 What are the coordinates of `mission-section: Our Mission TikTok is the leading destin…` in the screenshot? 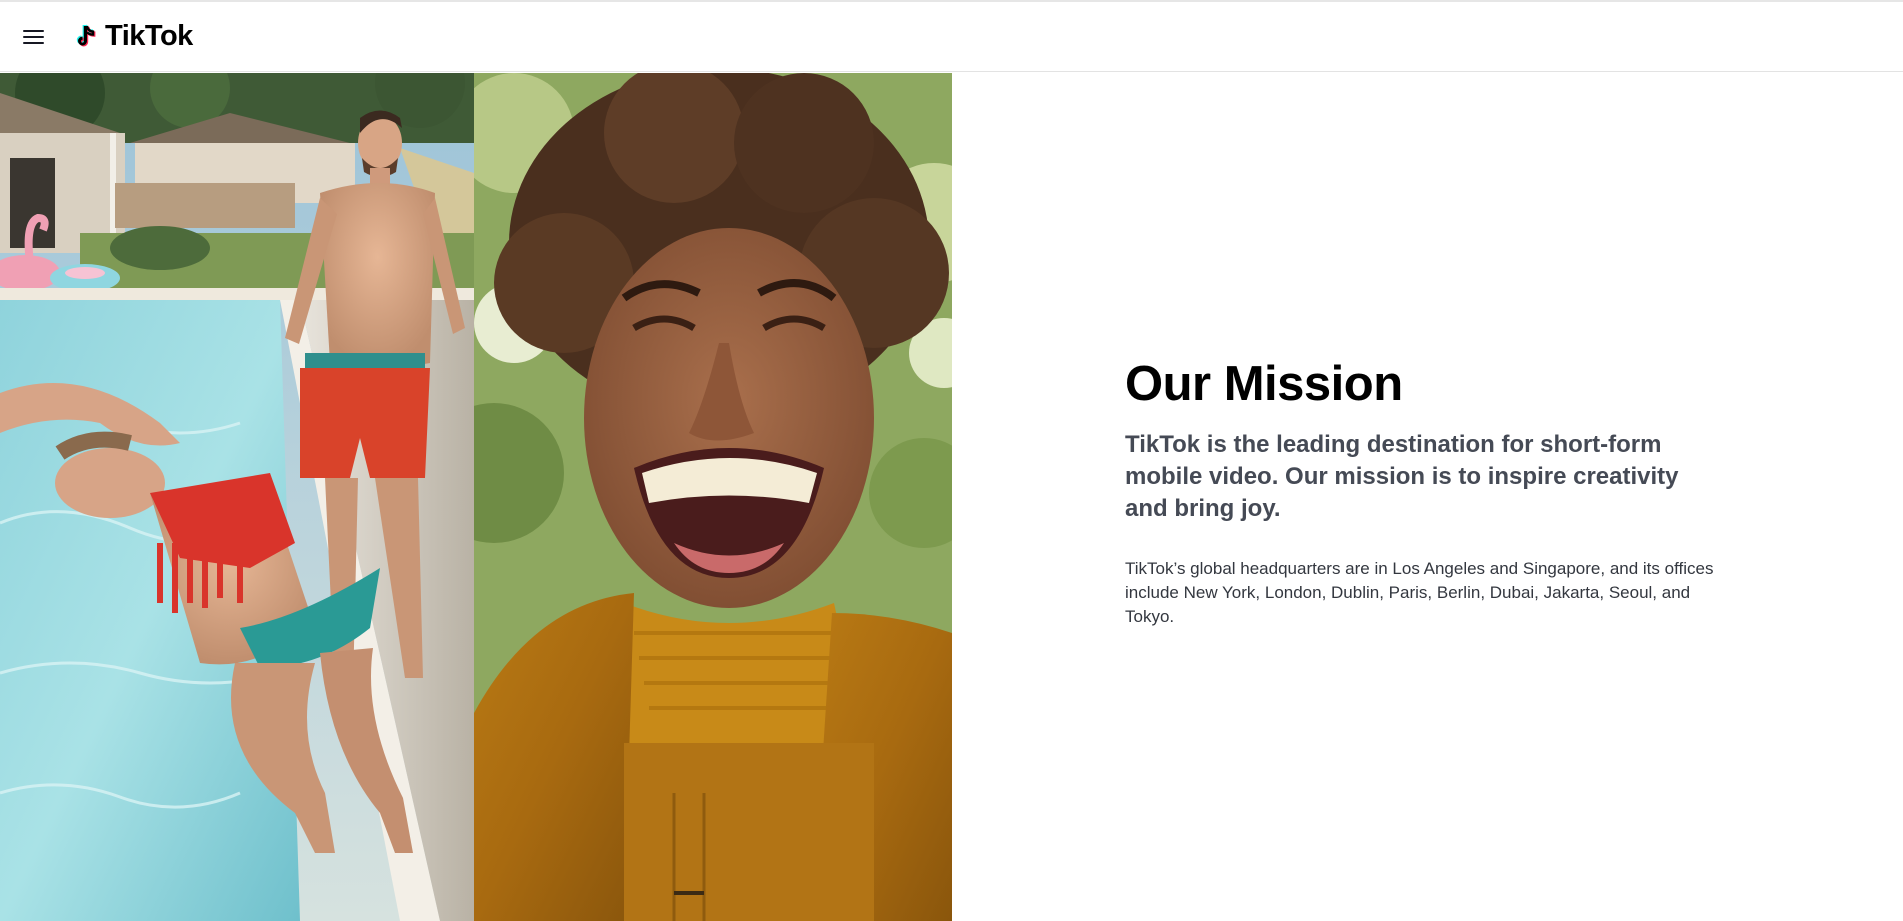 It's located at (1425, 492).